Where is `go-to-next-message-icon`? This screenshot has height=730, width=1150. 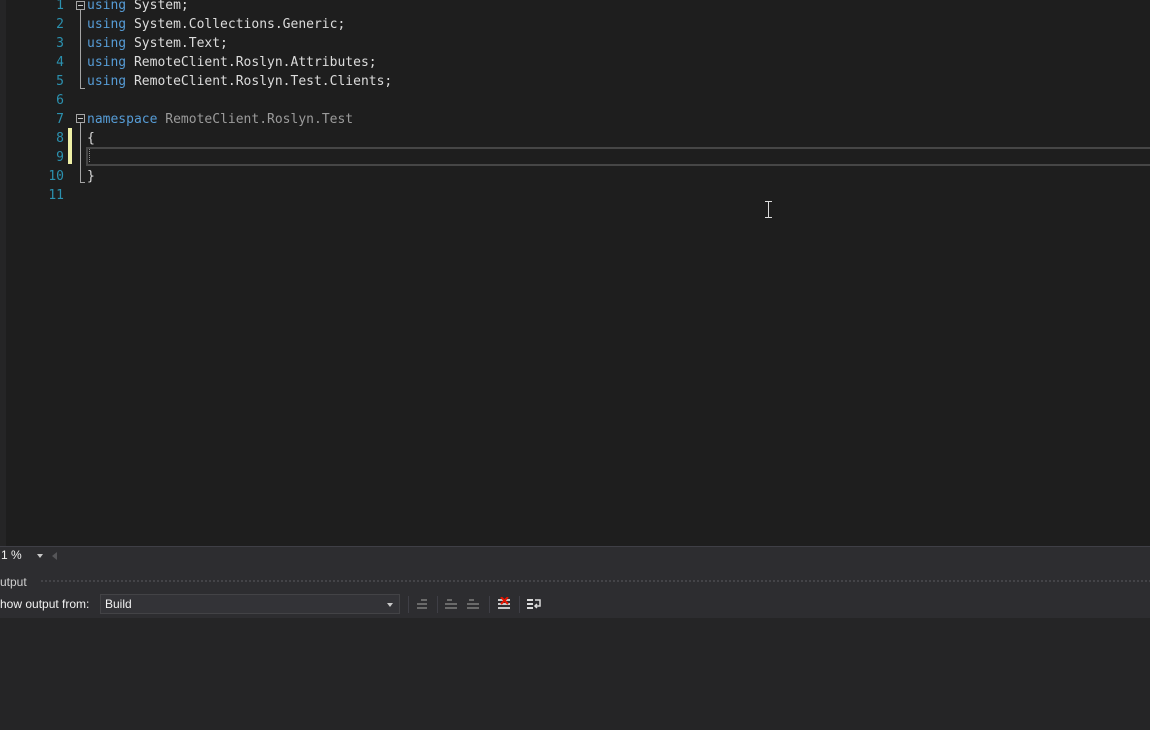
go-to-next-message-icon is located at coordinates (474, 604).